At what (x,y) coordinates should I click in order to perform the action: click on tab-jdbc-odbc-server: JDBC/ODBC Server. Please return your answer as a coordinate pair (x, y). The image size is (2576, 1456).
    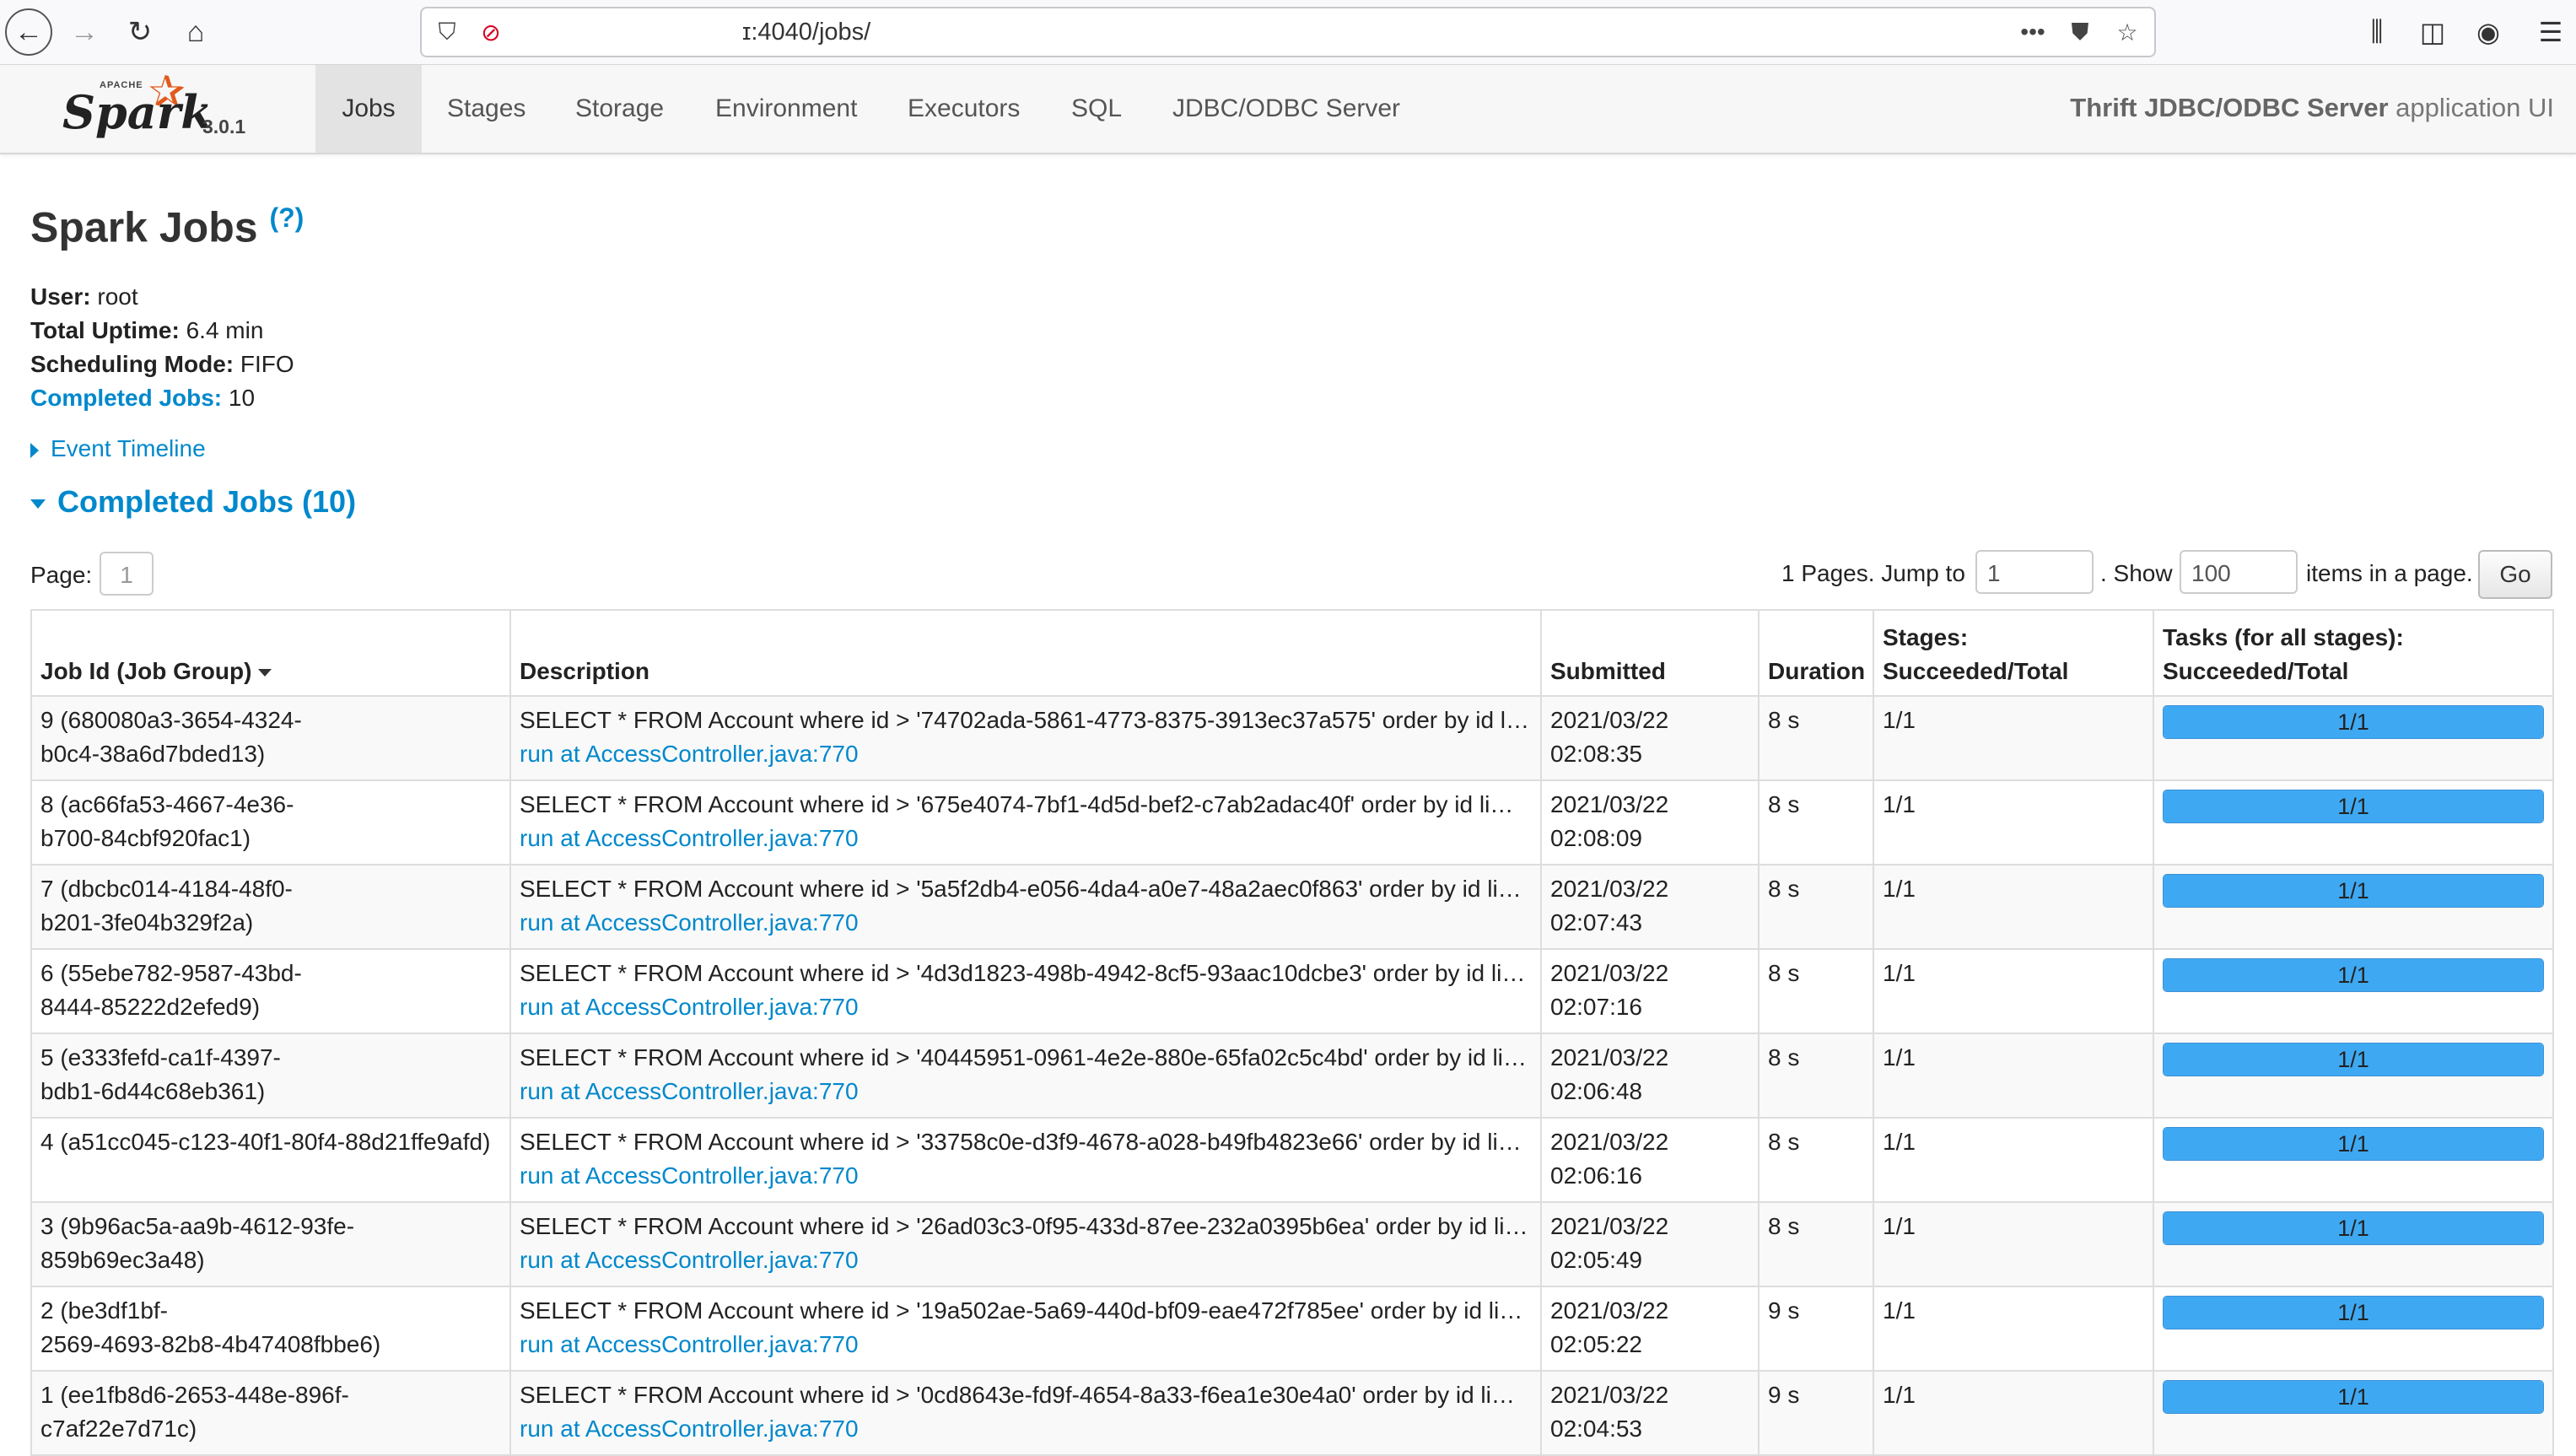
    Looking at the image, I should click on (1286, 109).